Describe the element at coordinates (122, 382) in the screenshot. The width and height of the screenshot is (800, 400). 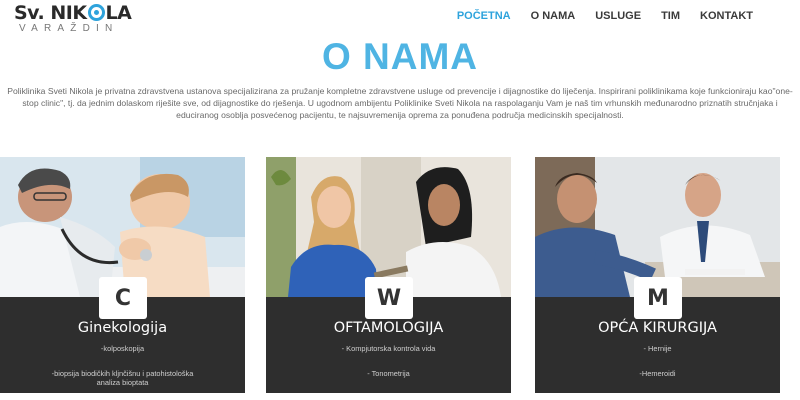
I see `card-service-item: analiza bioptata` at that location.